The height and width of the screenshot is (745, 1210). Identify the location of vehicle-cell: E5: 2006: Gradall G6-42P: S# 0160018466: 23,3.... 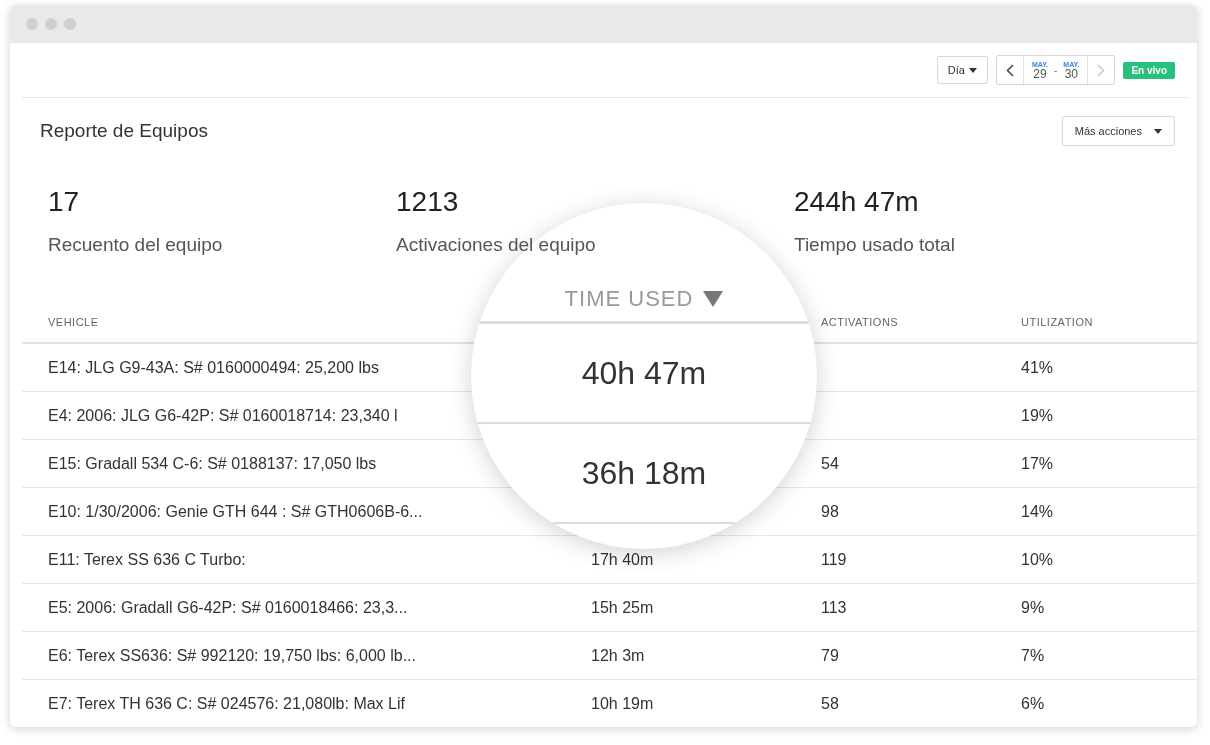
(228, 607).